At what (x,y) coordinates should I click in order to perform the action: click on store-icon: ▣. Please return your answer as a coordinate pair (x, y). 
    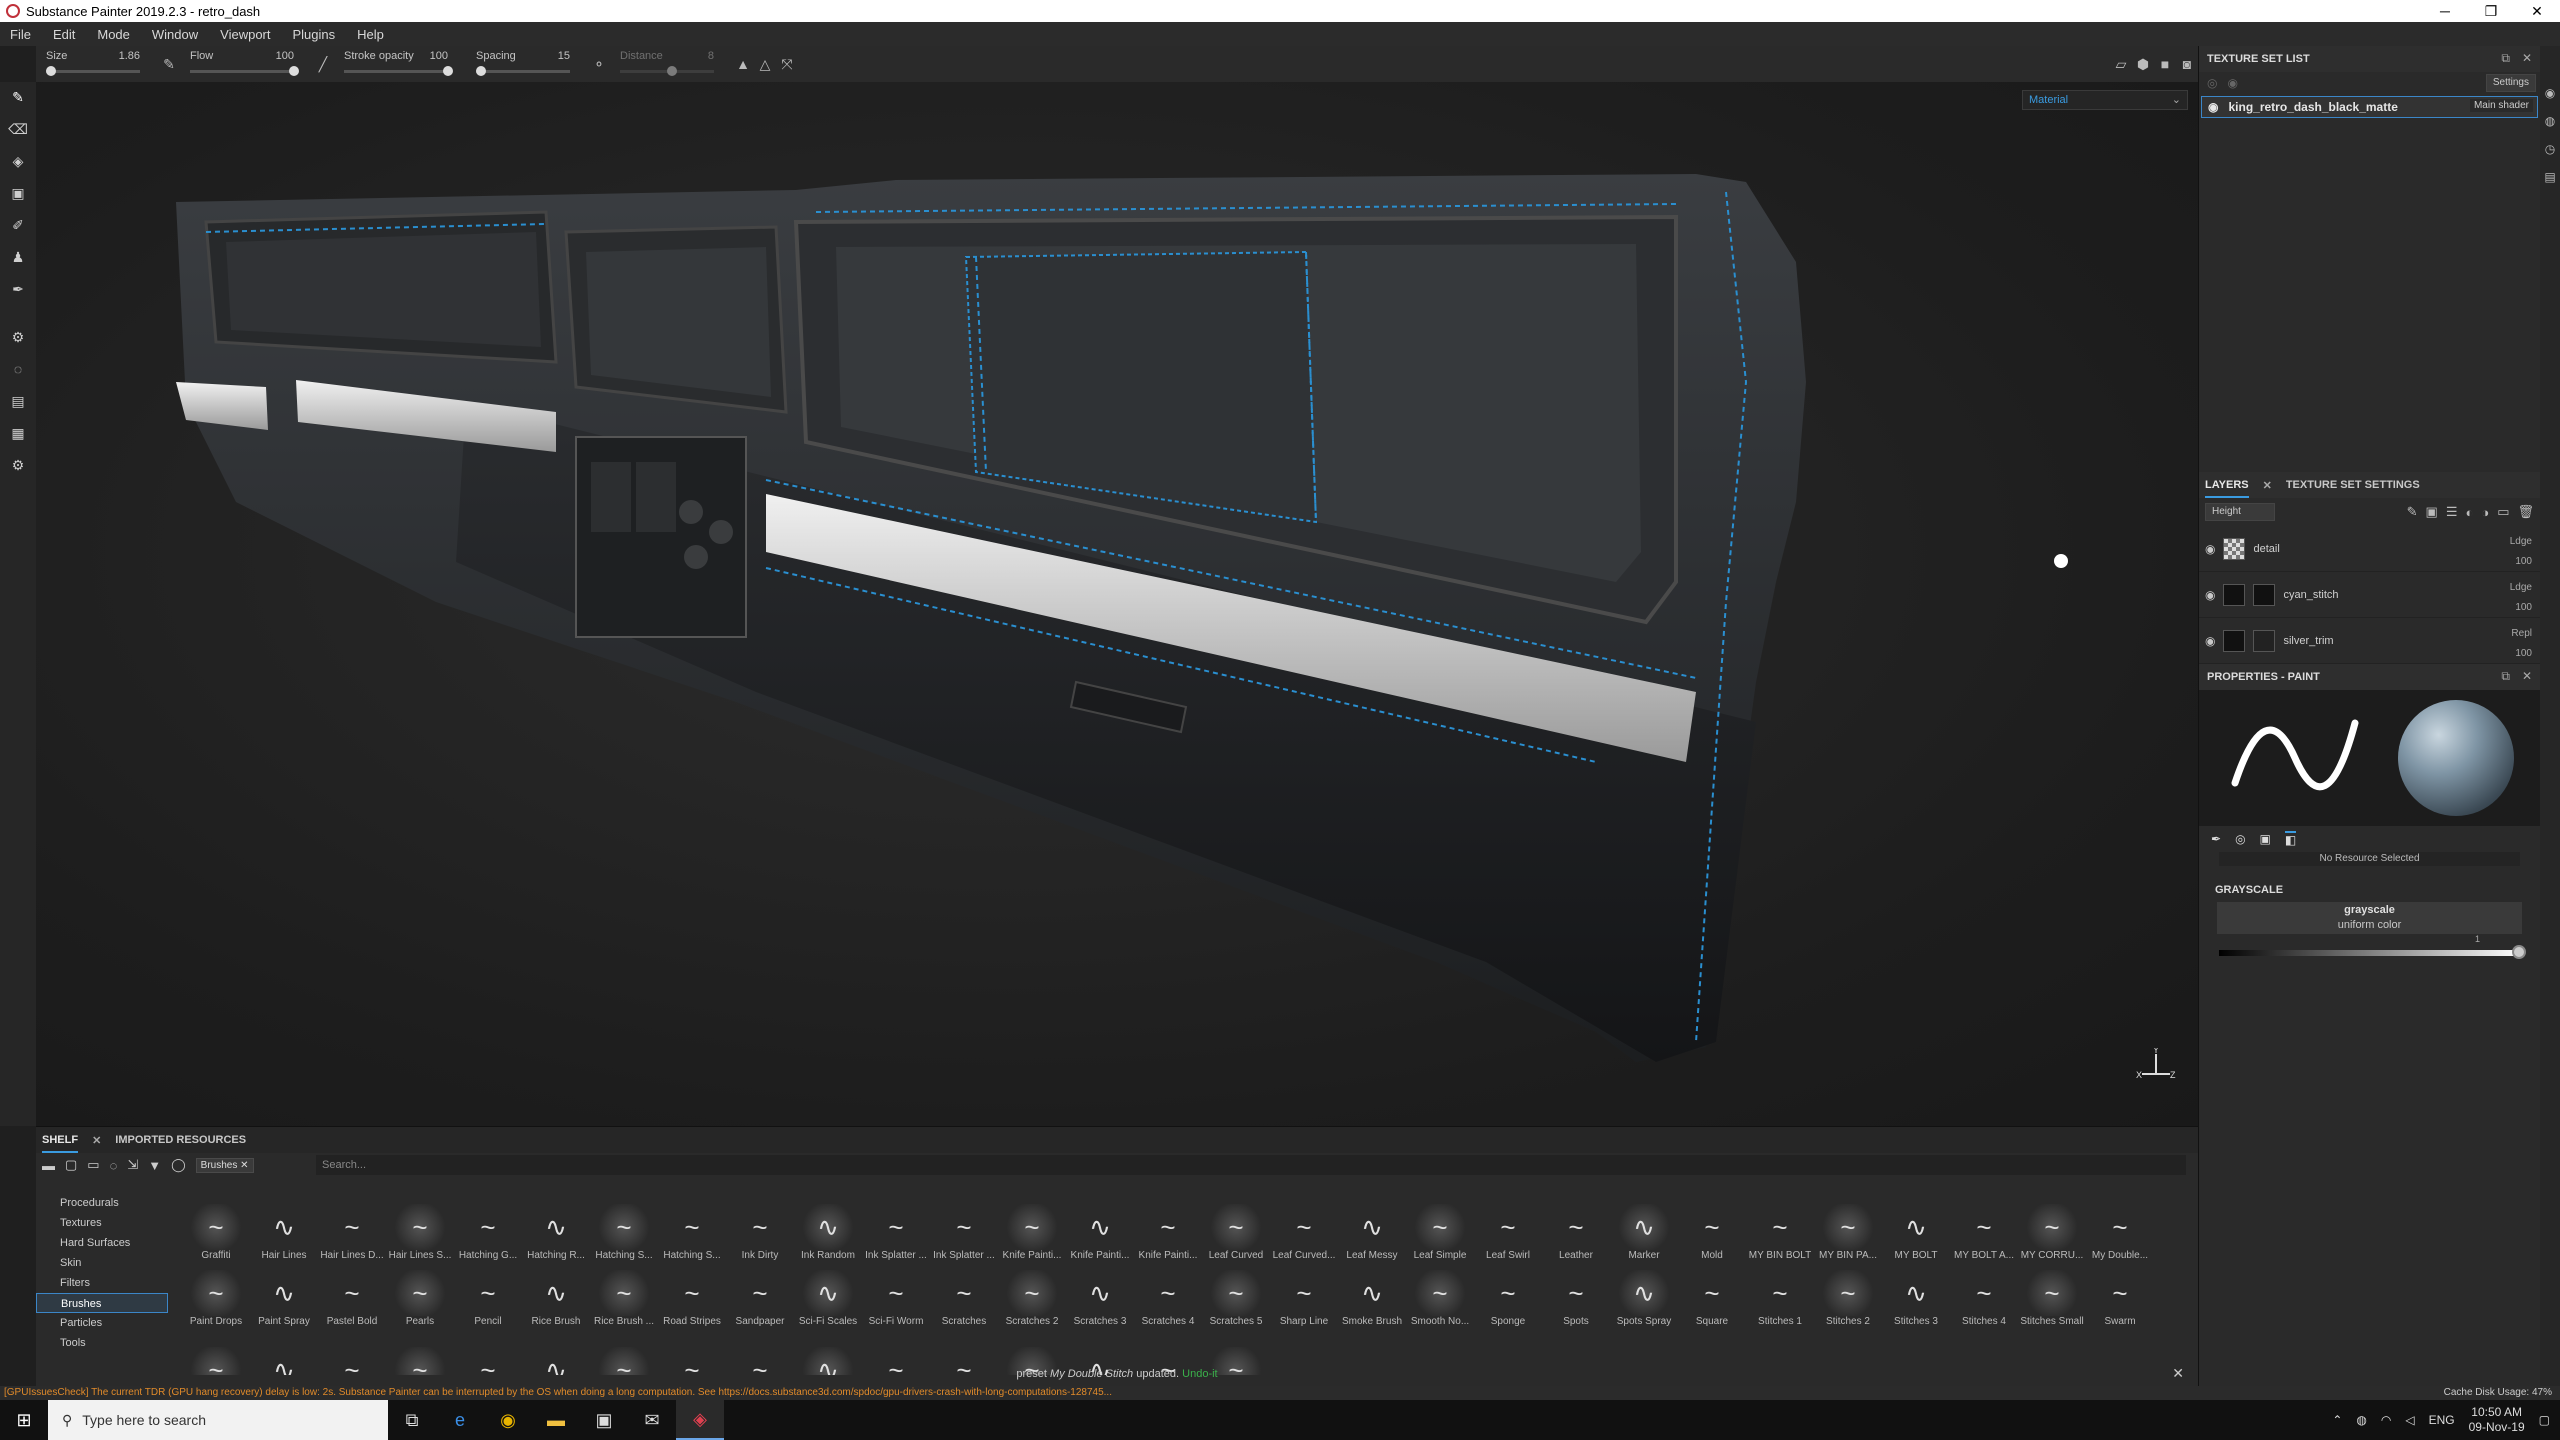
    Looking at the image, I should click on (604, 1420).